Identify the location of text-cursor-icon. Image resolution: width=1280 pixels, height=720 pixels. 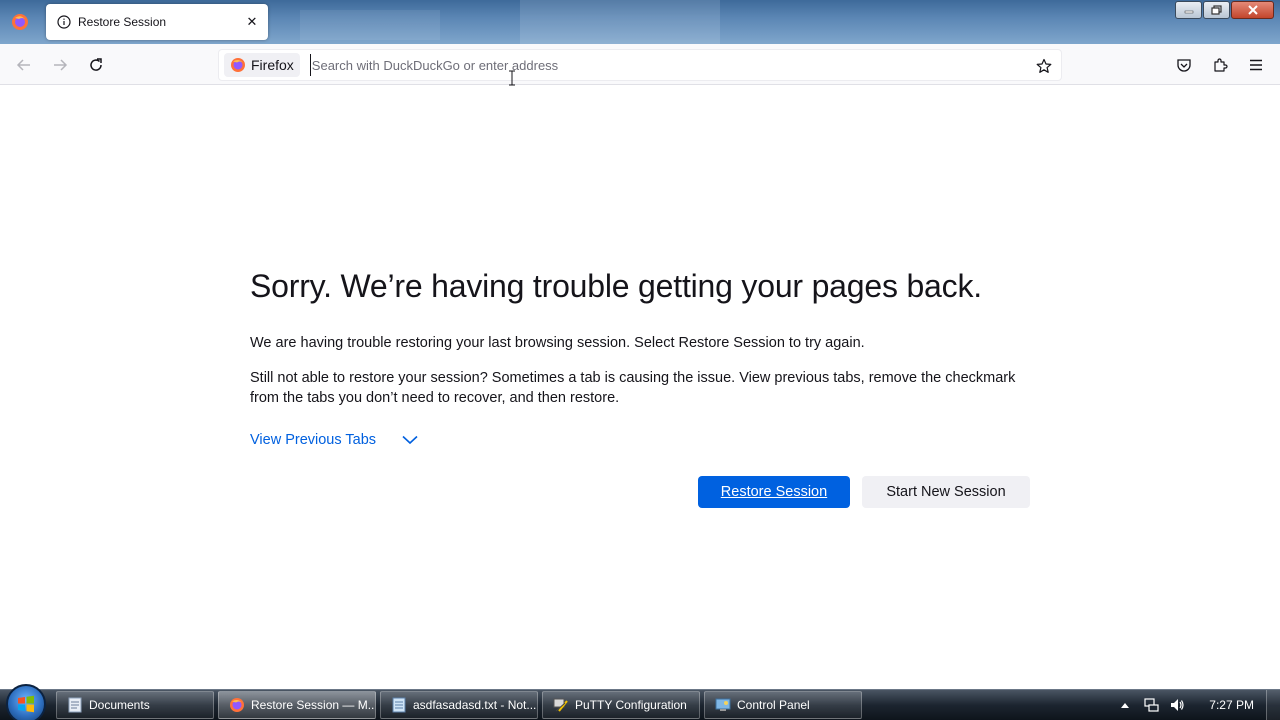
(512, 78).